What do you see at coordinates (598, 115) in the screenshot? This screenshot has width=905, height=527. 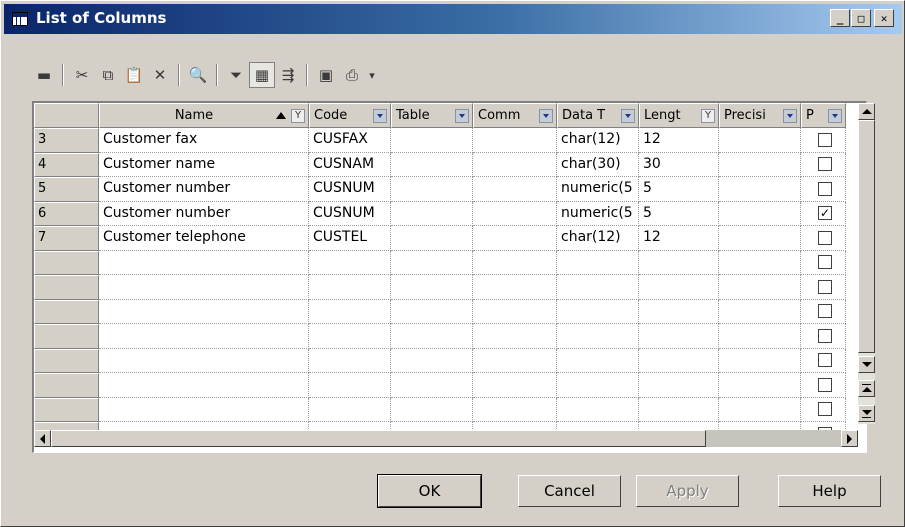 I see `column-header-datatype: Data T` at bounding box center [598, 115].